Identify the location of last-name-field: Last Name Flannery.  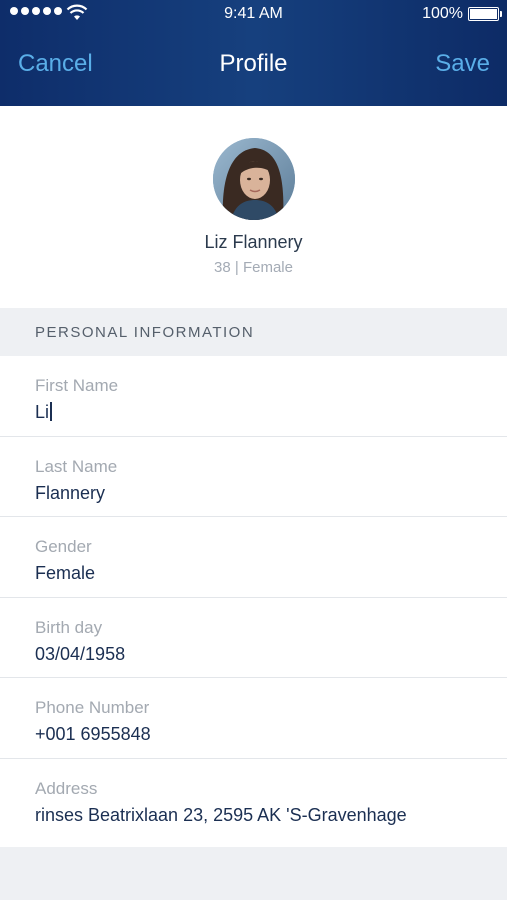
(253, 477).